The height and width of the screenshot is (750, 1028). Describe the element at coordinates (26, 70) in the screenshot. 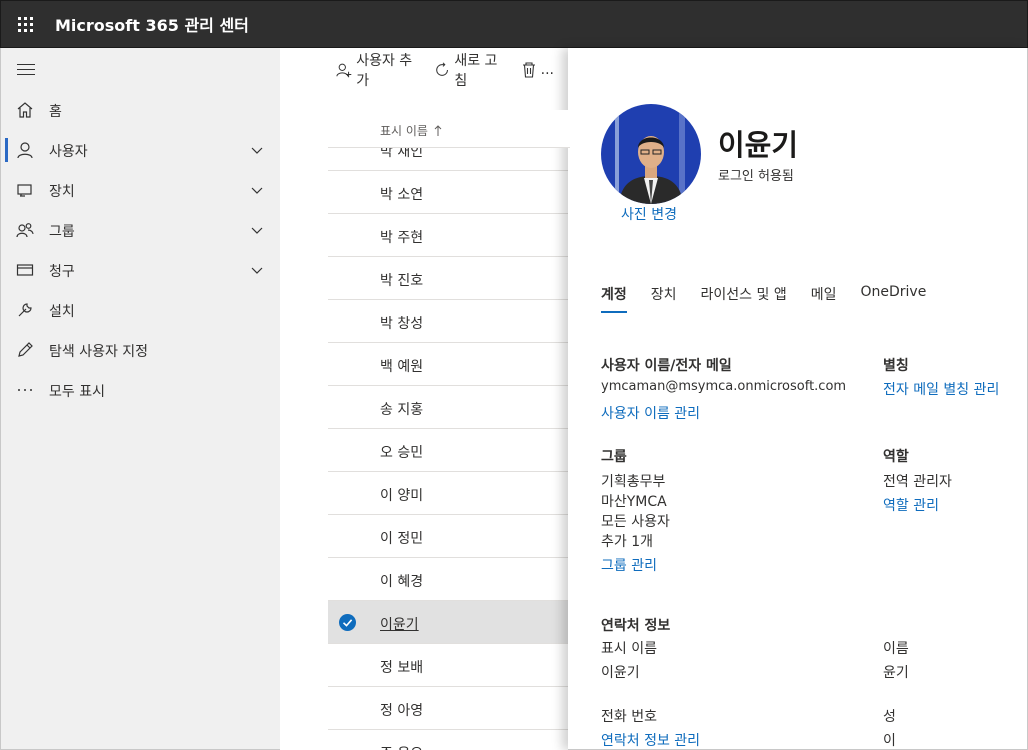

I see `hamburger-icon` at that location.